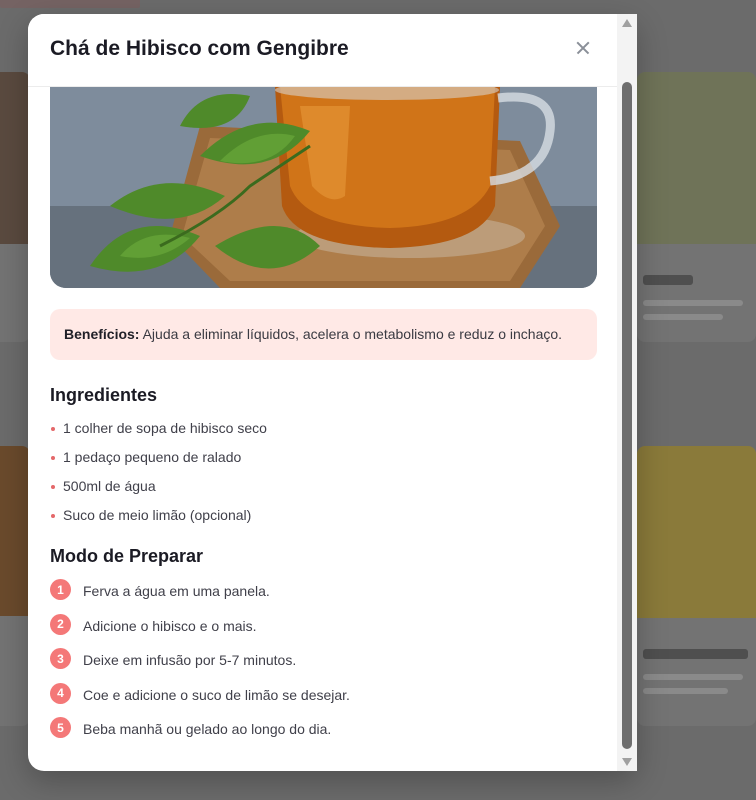  I want to click on step-text: Adicione o hibisco e o mais., so click(170, 625).